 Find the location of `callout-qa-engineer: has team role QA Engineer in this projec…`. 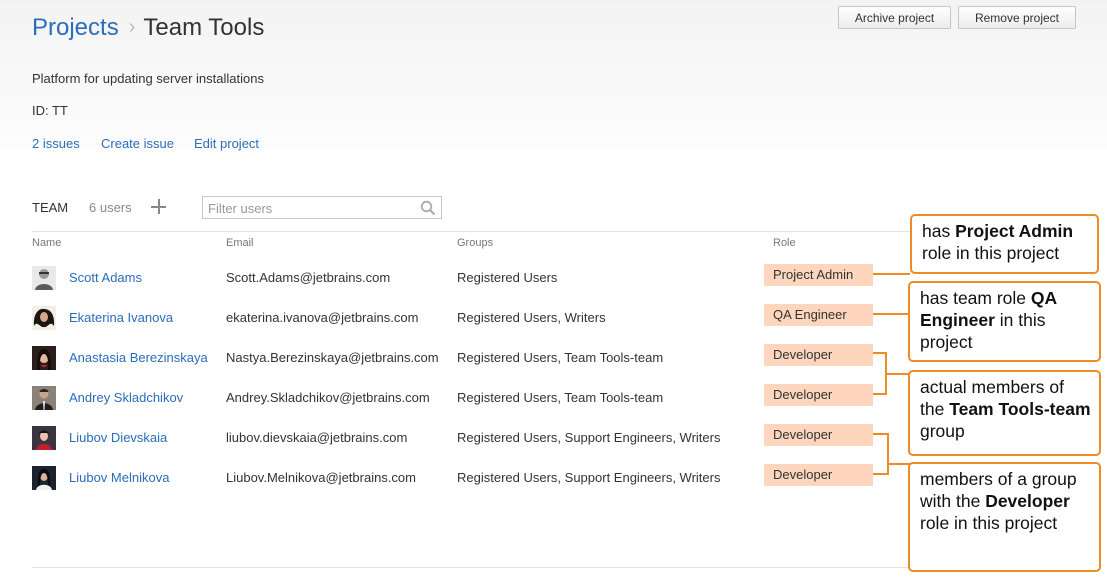

callout-qa-engineer: has team role QA Engineer in this projec… is located at coordinates (1004, 321).